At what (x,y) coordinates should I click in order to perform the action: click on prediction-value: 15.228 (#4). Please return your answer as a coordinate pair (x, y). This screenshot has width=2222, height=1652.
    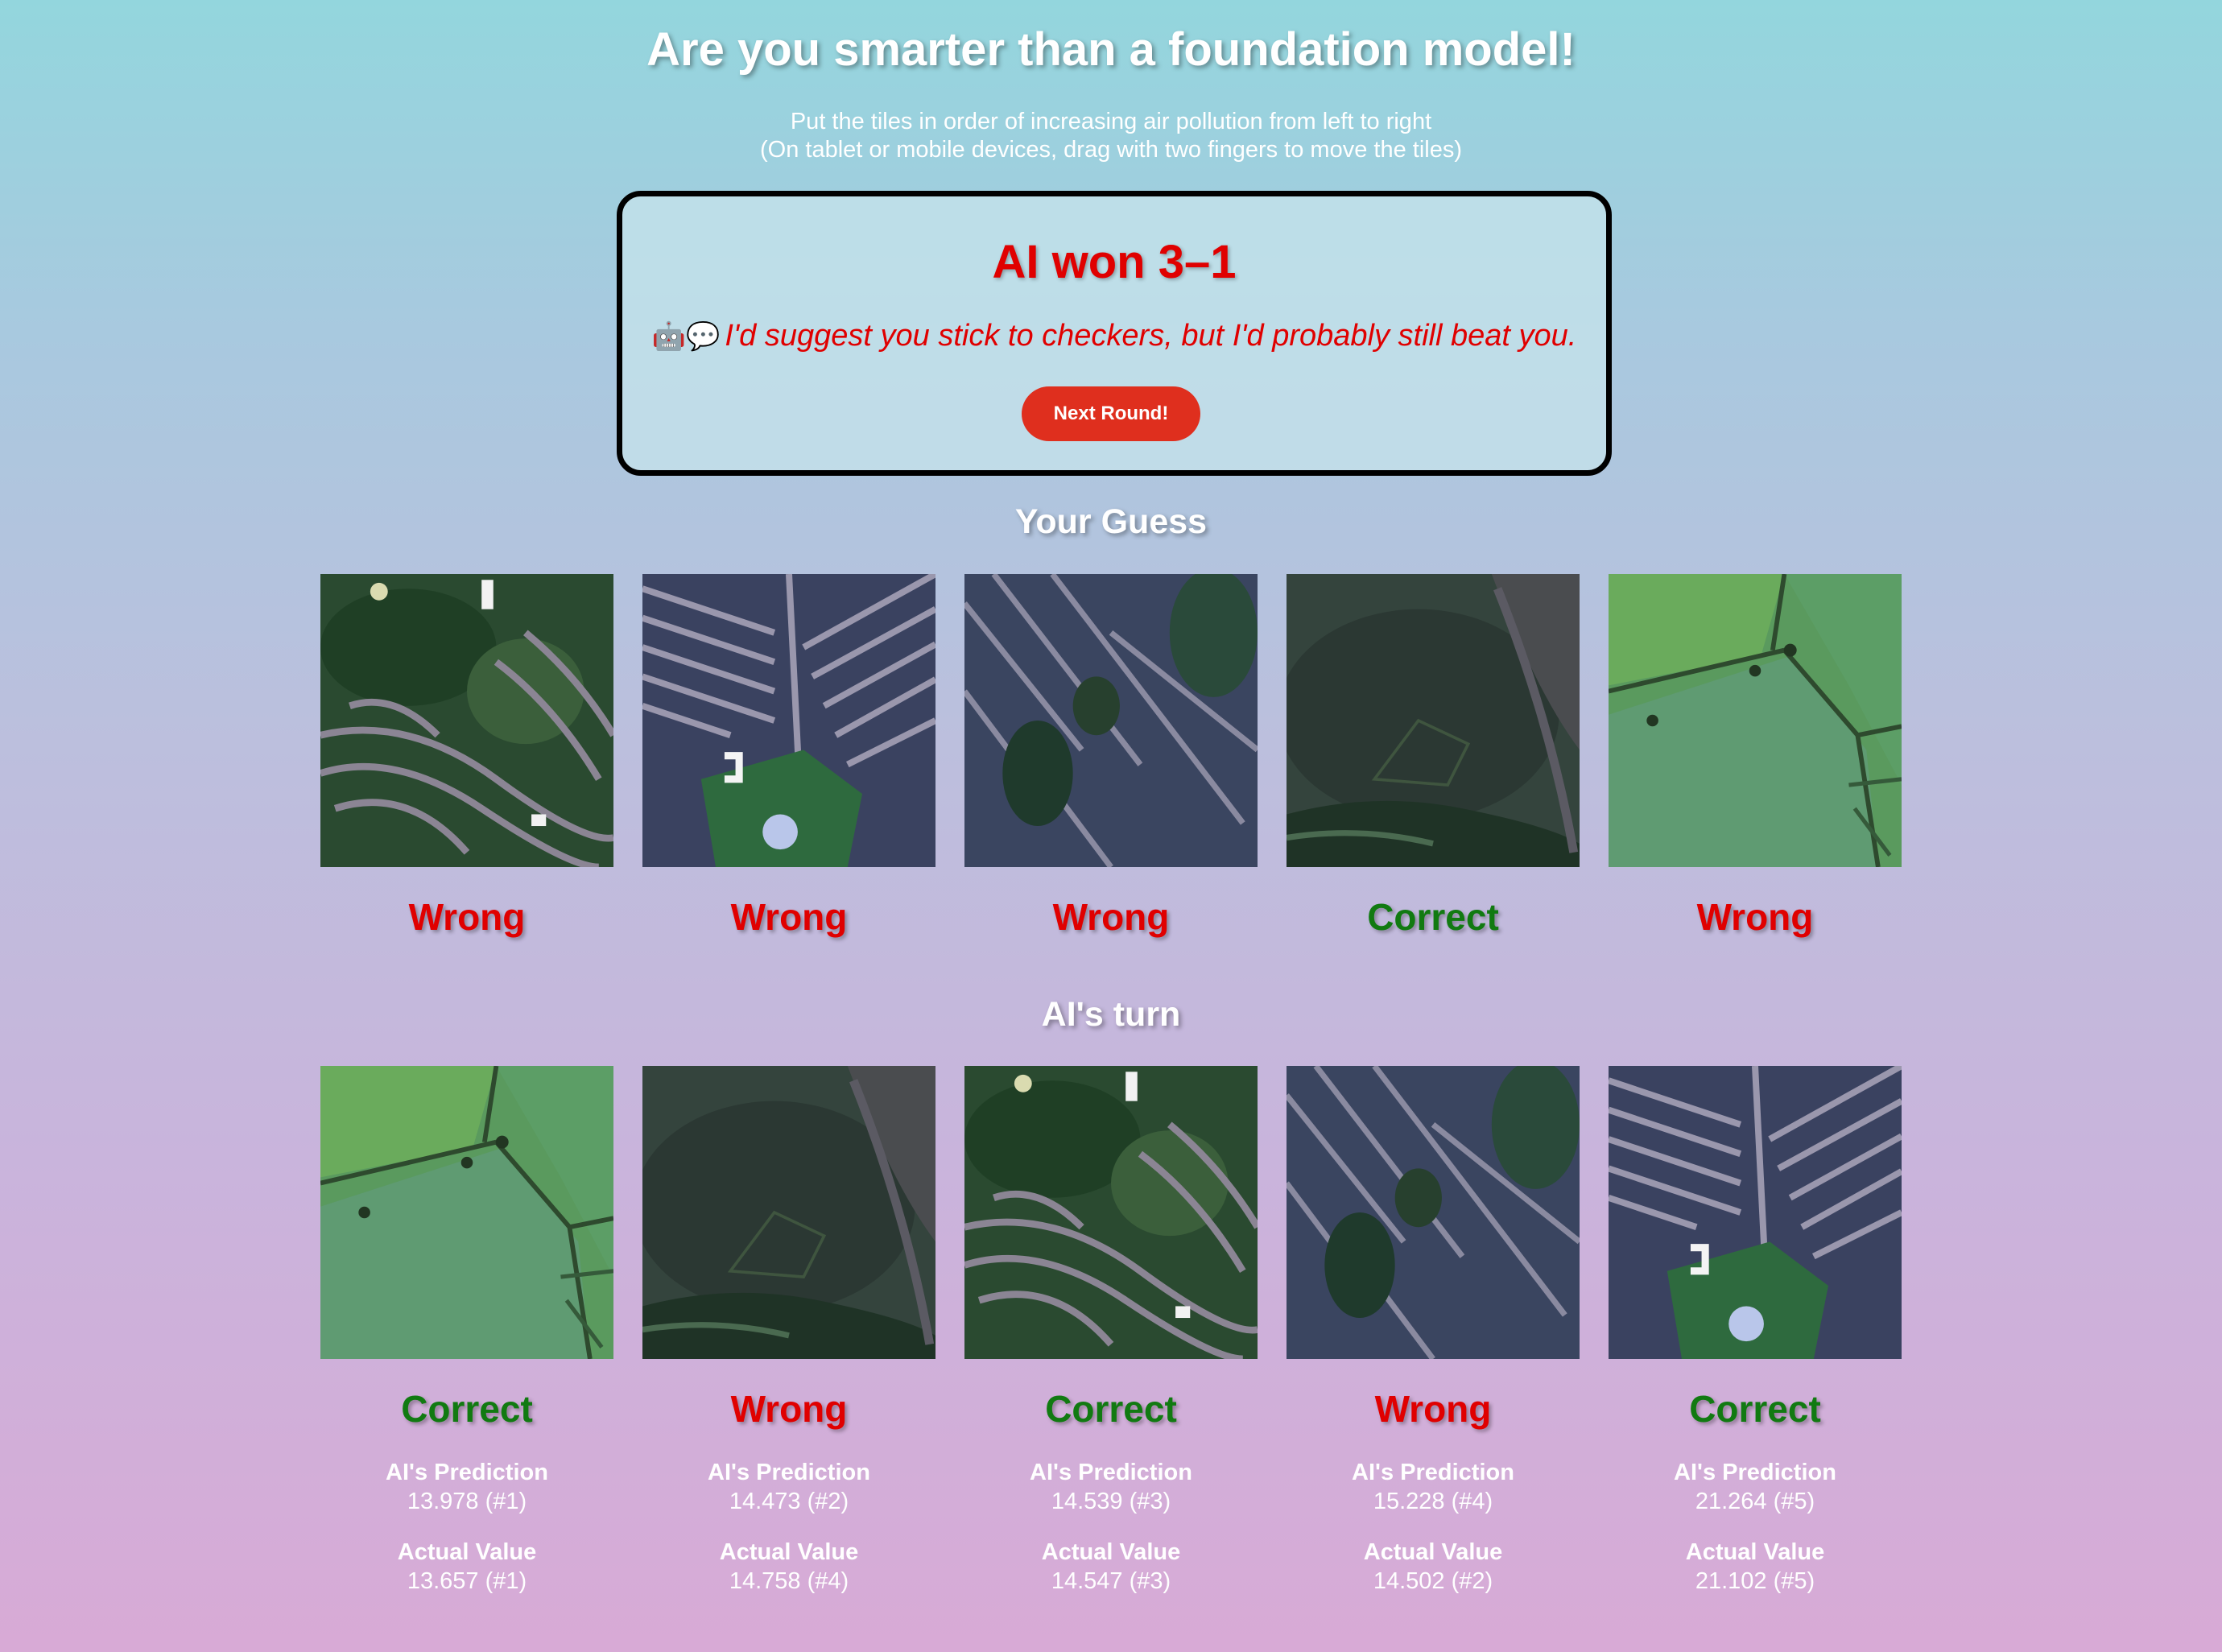
    Looking at the image, I should click on (1433, 1502).